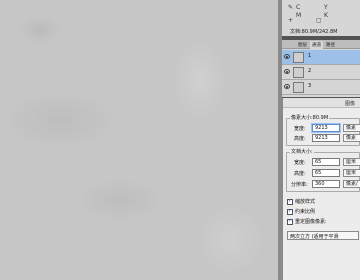 The height and width of the screenshot is (280, 360). What do you see at coordinates (326, 15) in the screenshot?
I see `color-mode-label: K` at bounding box center [326, 15].